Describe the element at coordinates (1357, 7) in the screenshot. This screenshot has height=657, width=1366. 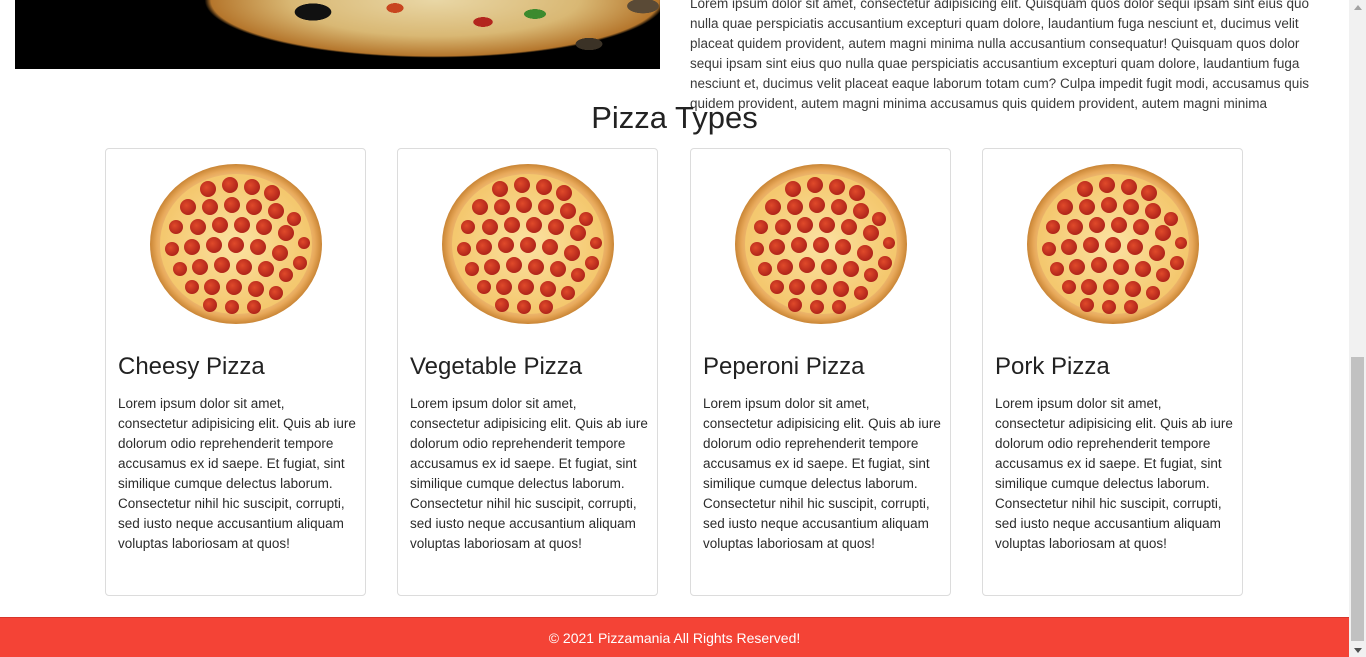
I see `scroll-up-icon` at that location.